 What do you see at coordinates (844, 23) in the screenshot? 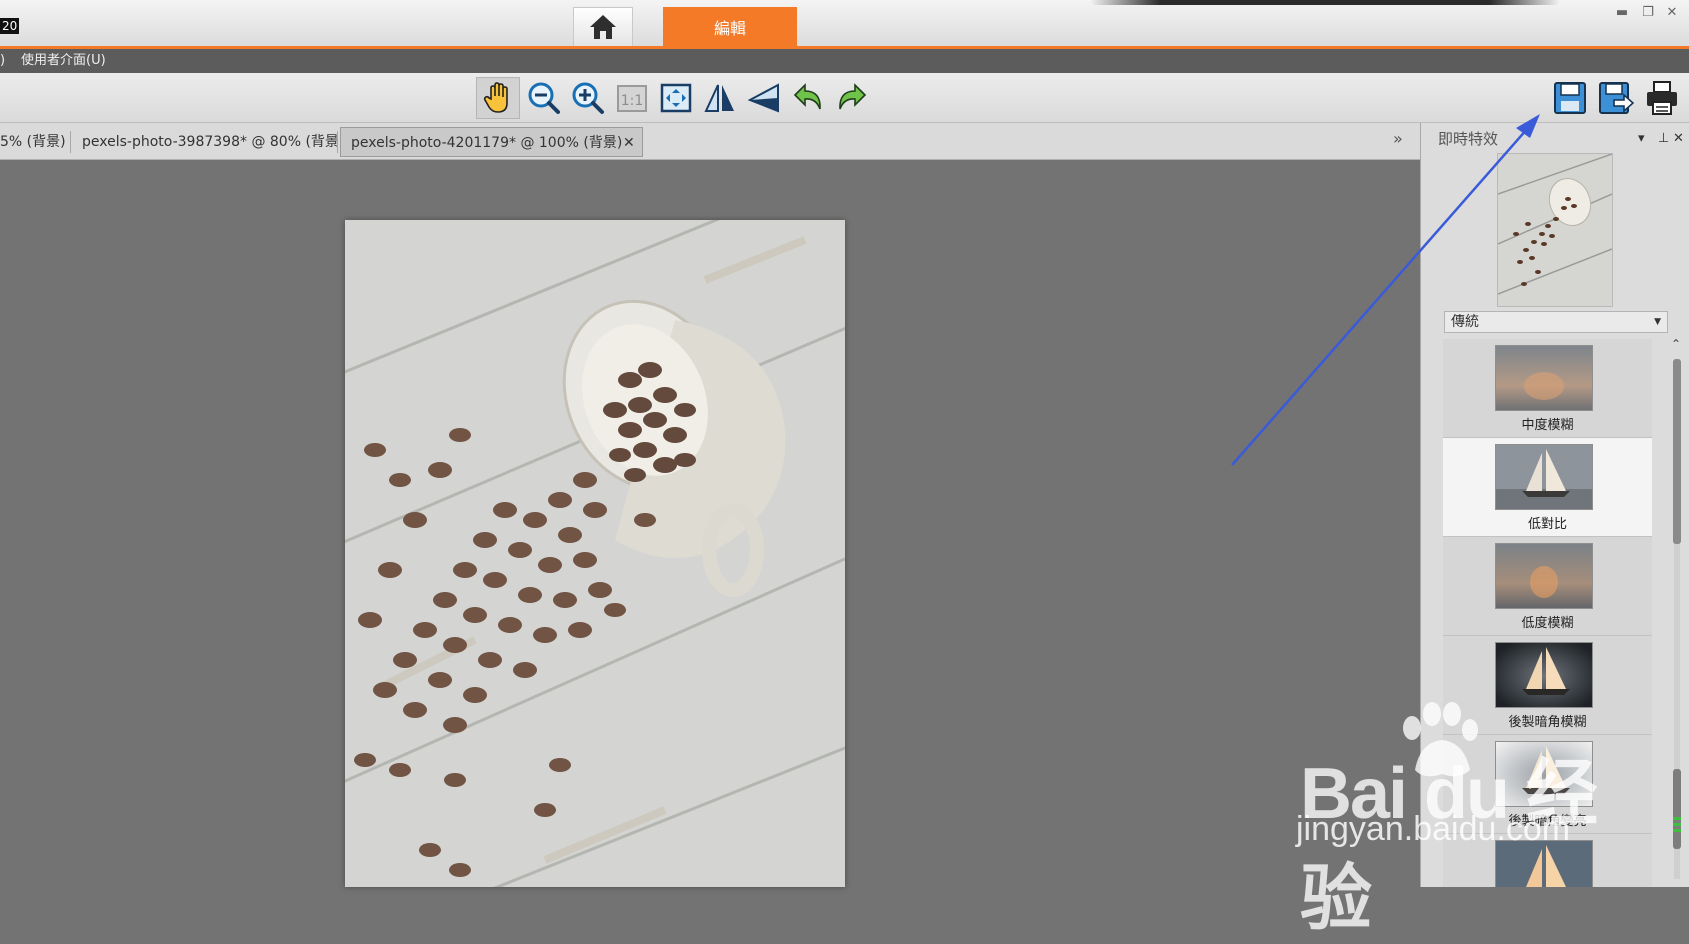
I see `title-bar: 20 編輯 ▬ ❐ ✕` at bounding box center [844, 23].